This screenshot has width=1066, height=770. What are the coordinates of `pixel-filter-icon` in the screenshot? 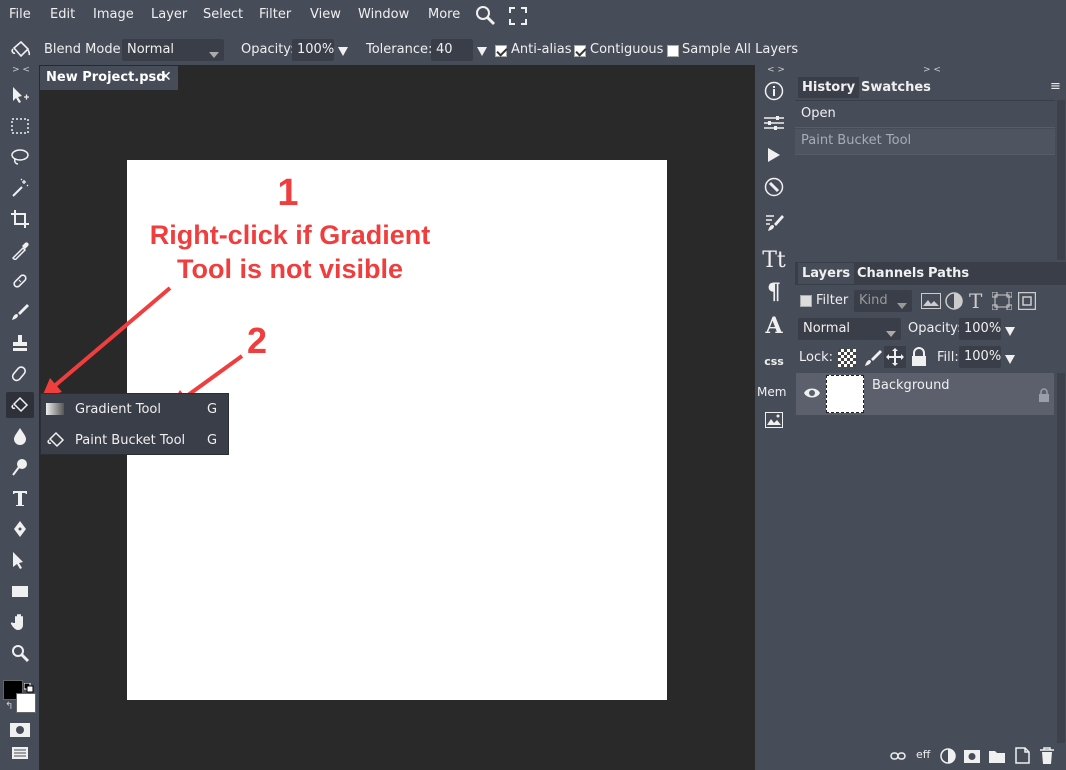 It's located at (931, 303).